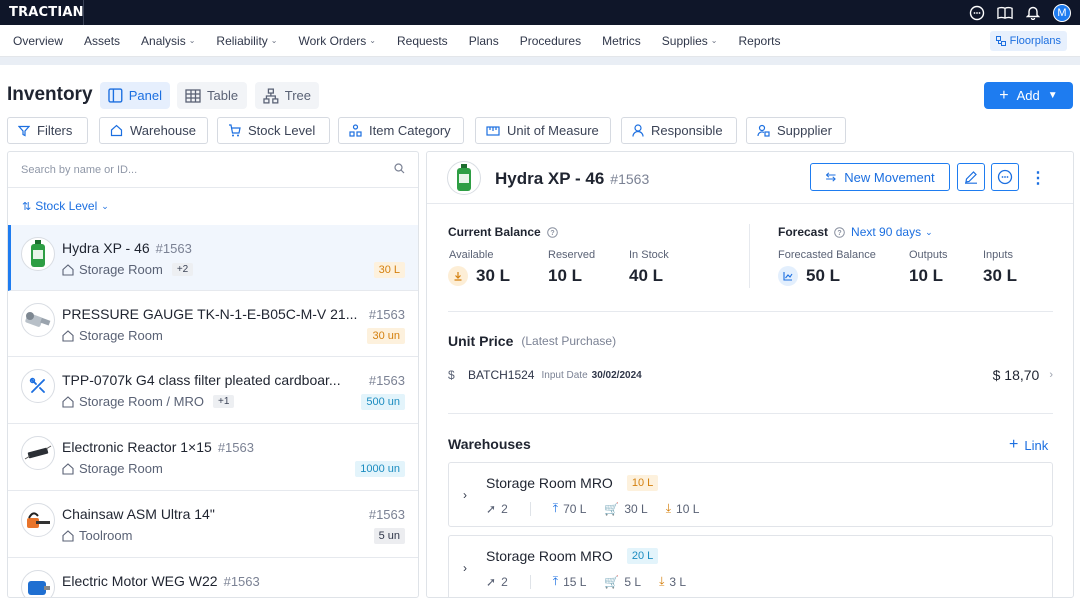  Describe the element at coordinates (491, 508) in the screenshot. I see `pin-icon: ➚` at that location.